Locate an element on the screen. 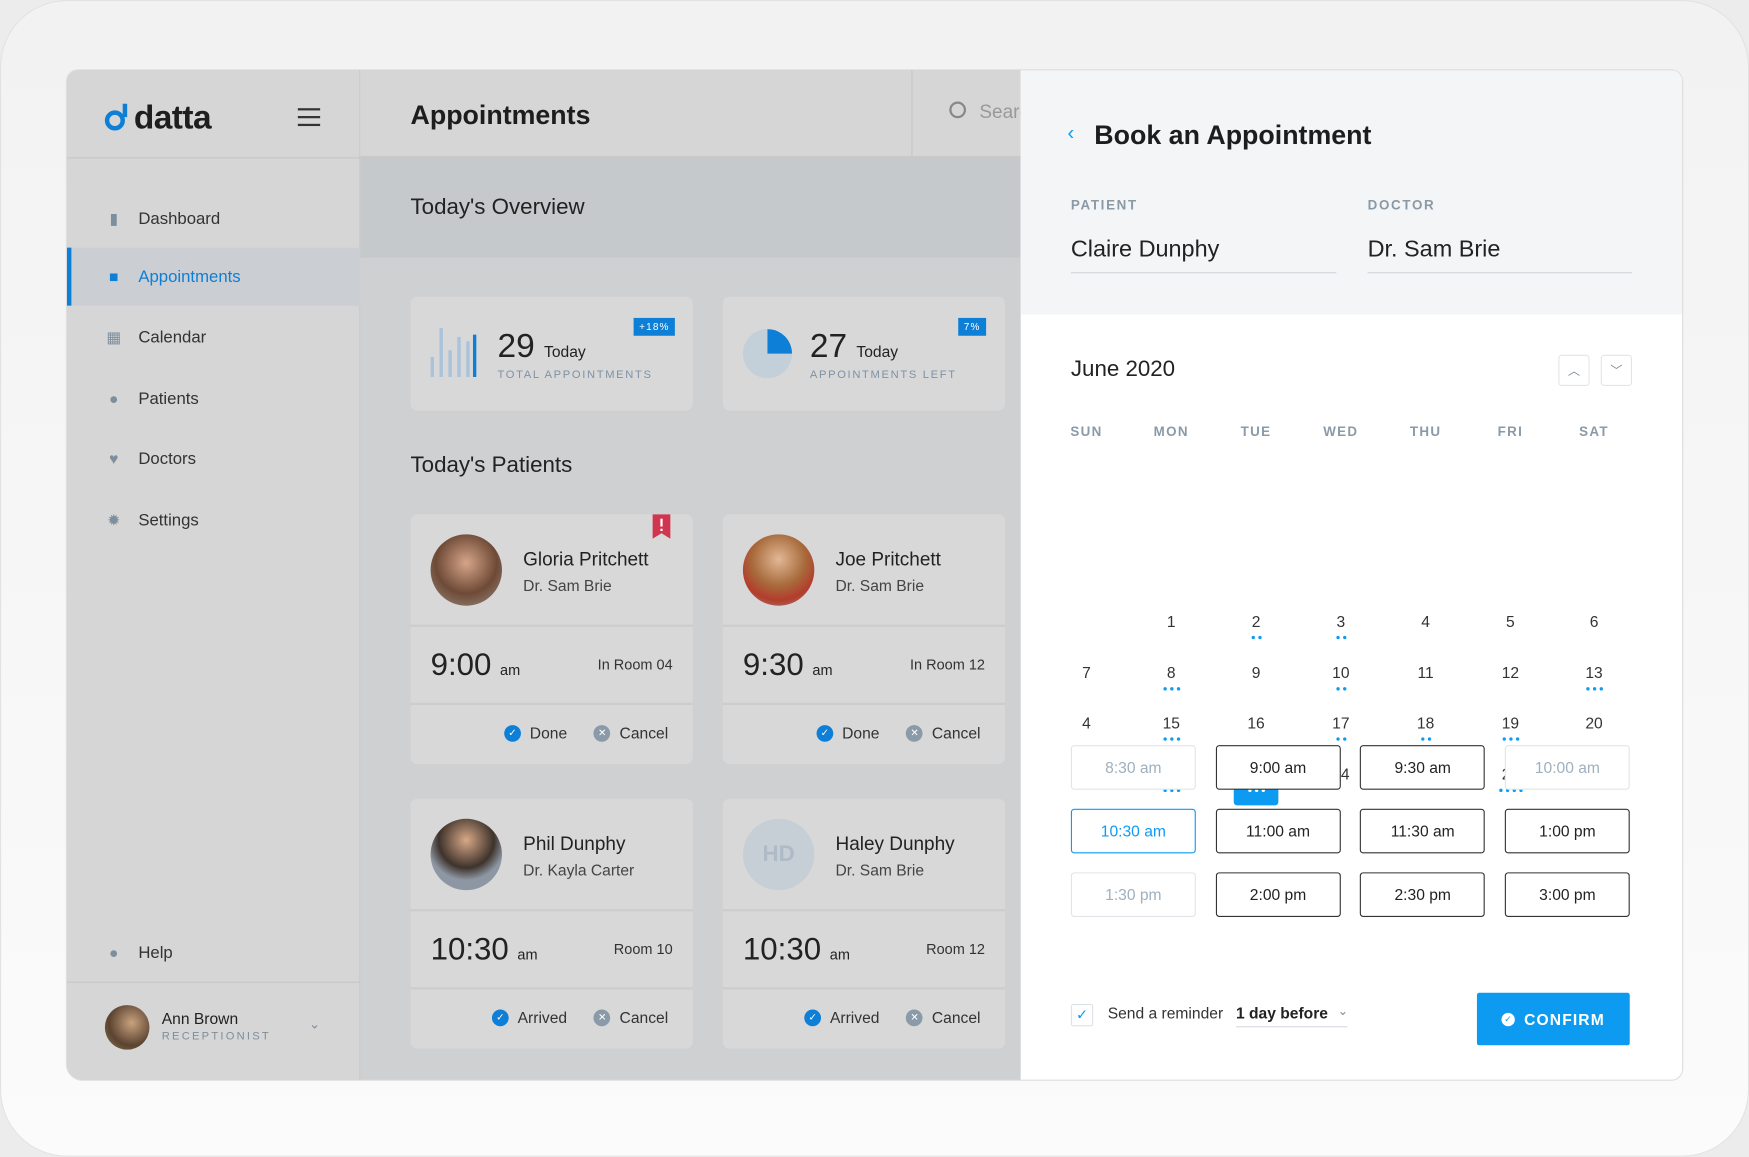 This screenshot has width=1749, height=1157. calendar-day: 10 is located at coordinates (1341, 681).